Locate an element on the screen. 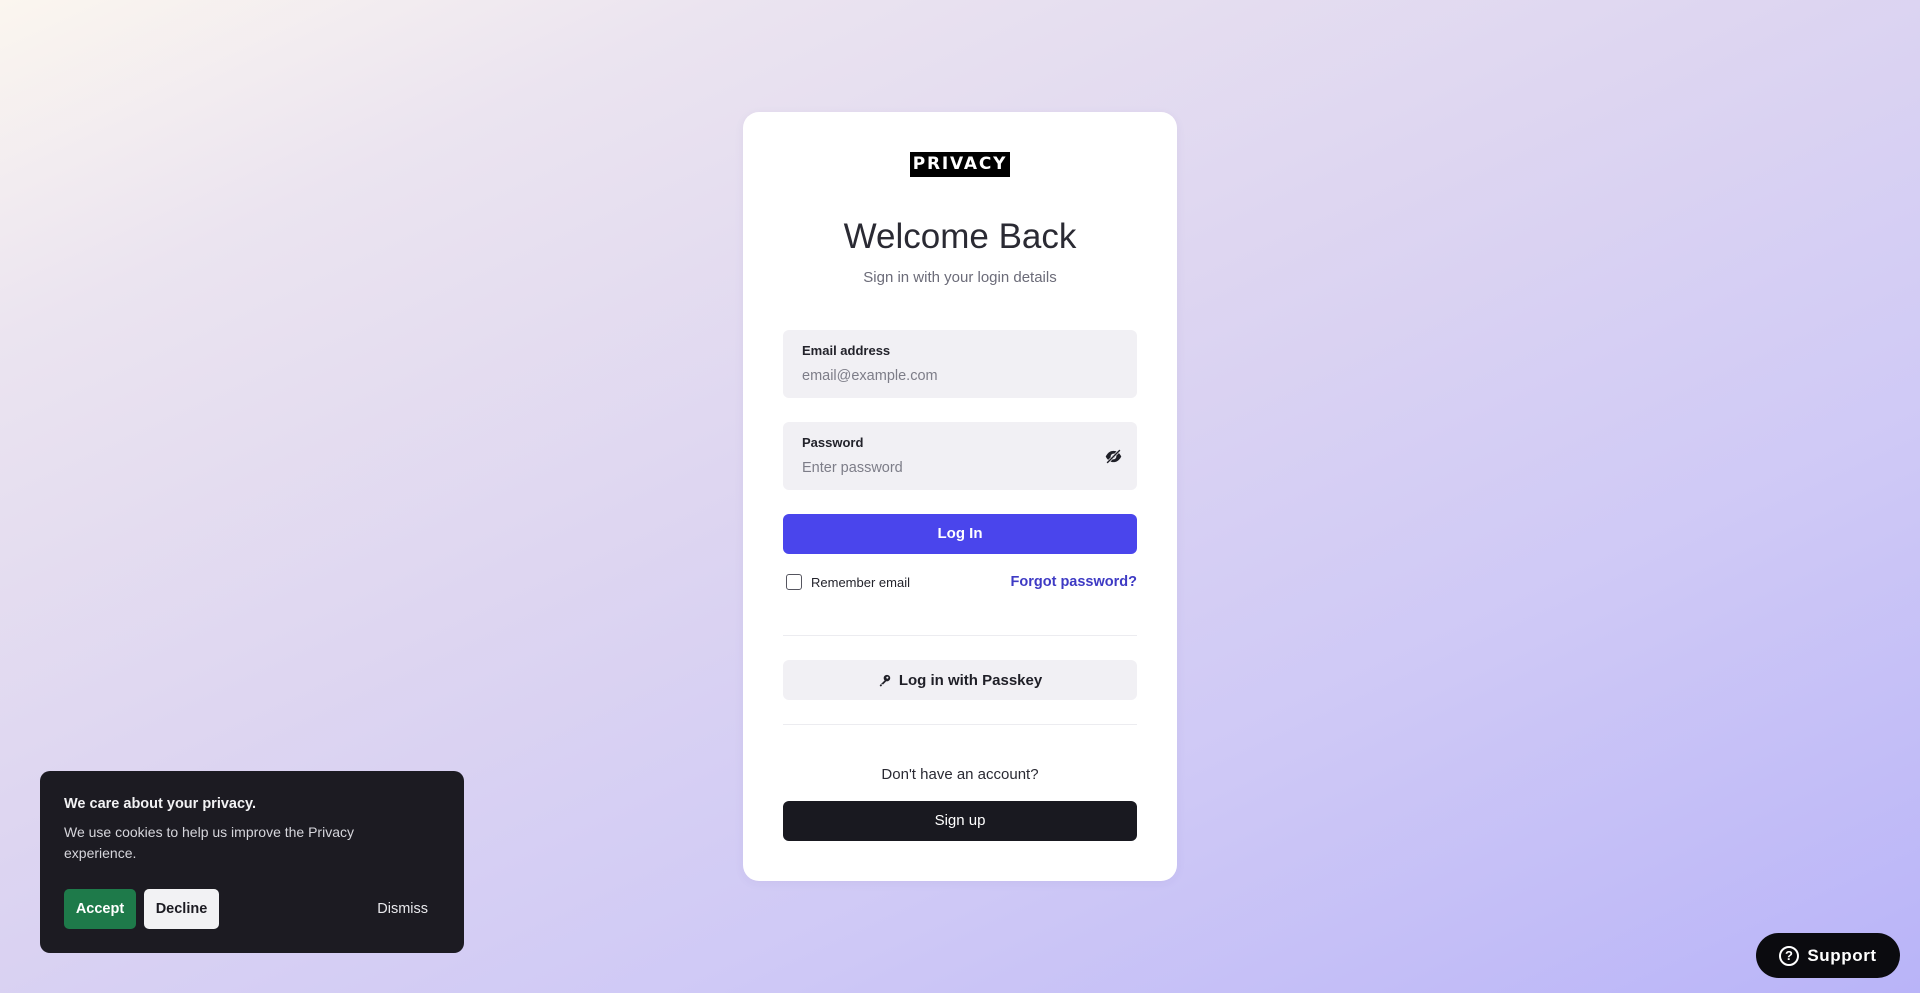  password-field: Password Enter password is located at coordinates (960, 456).